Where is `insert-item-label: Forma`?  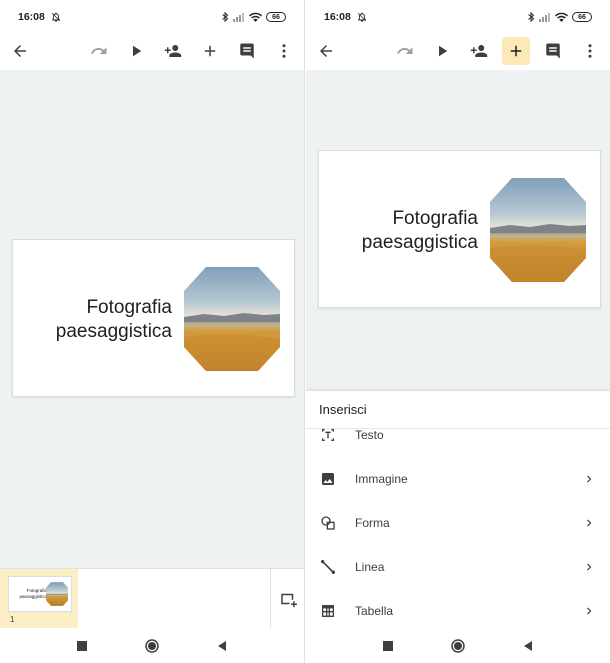 insert-item-label: Forma is located at coordinates (372, 523).